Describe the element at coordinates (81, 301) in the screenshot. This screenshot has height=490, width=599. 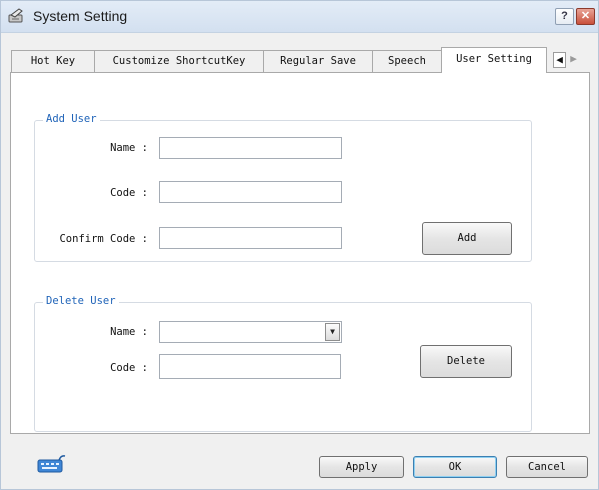
I see `delete-user-legend: Delete User` at that location.